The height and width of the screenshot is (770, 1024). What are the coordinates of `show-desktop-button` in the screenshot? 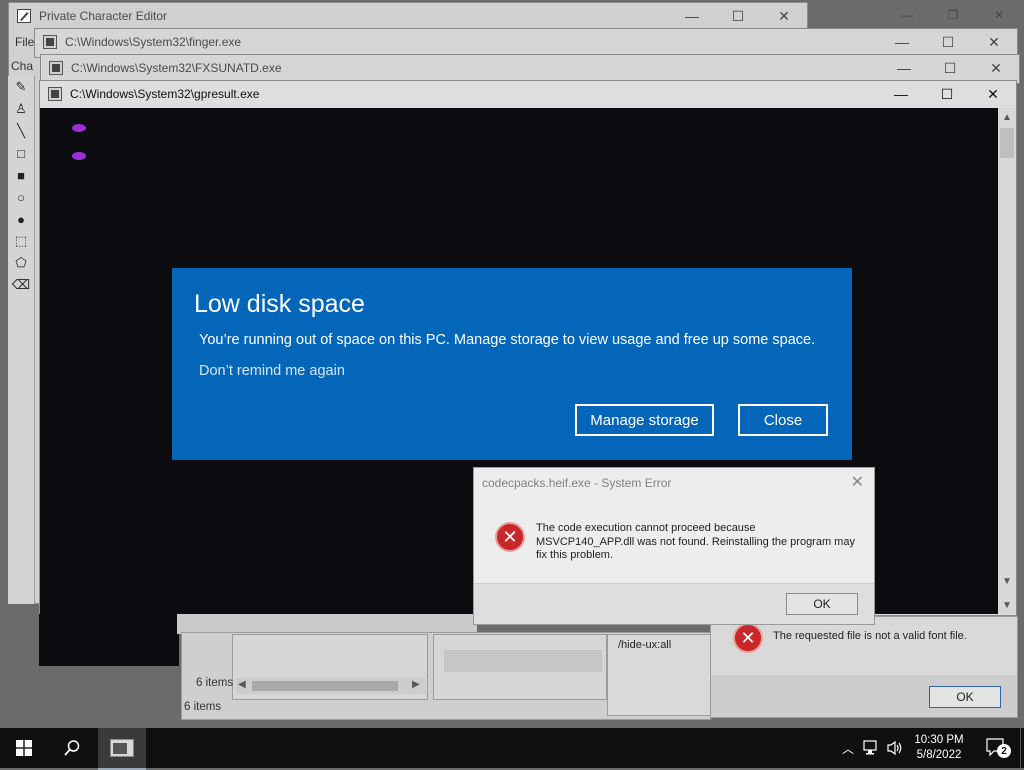 It's located at (1022, 748).